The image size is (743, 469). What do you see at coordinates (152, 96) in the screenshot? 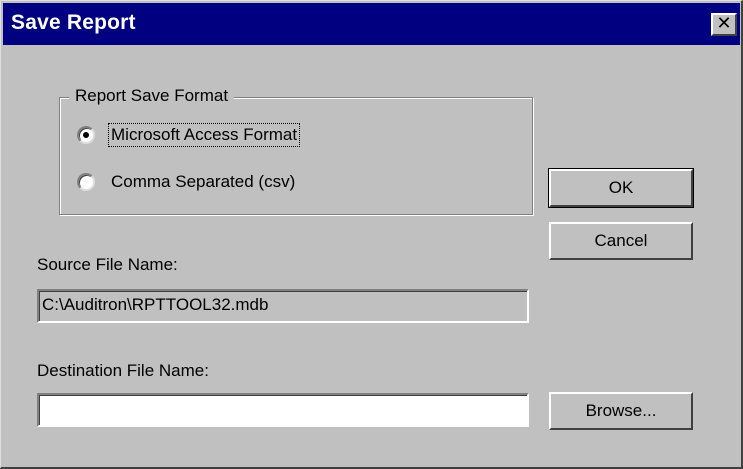
I see `report-save-format-legend: Report Save Format` at bounding box center [152, 96].